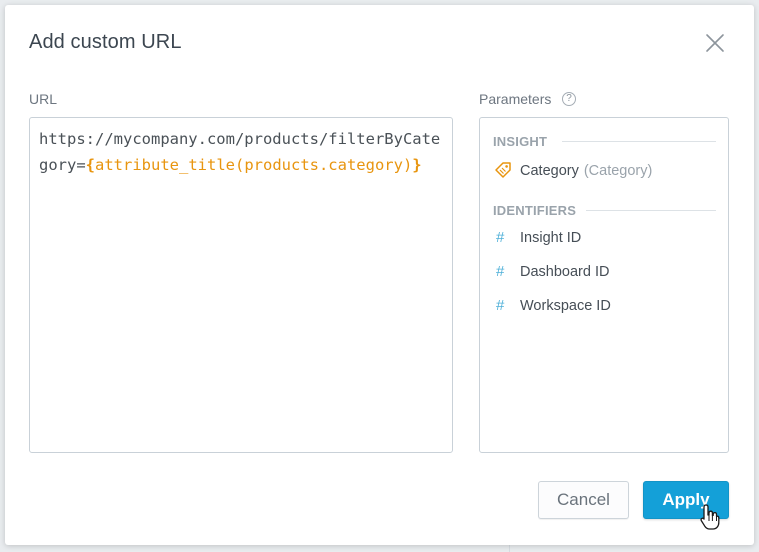  Describe the element at coordinates (509, 548) in the screenshot. I see `backdrop-divider` at that location.